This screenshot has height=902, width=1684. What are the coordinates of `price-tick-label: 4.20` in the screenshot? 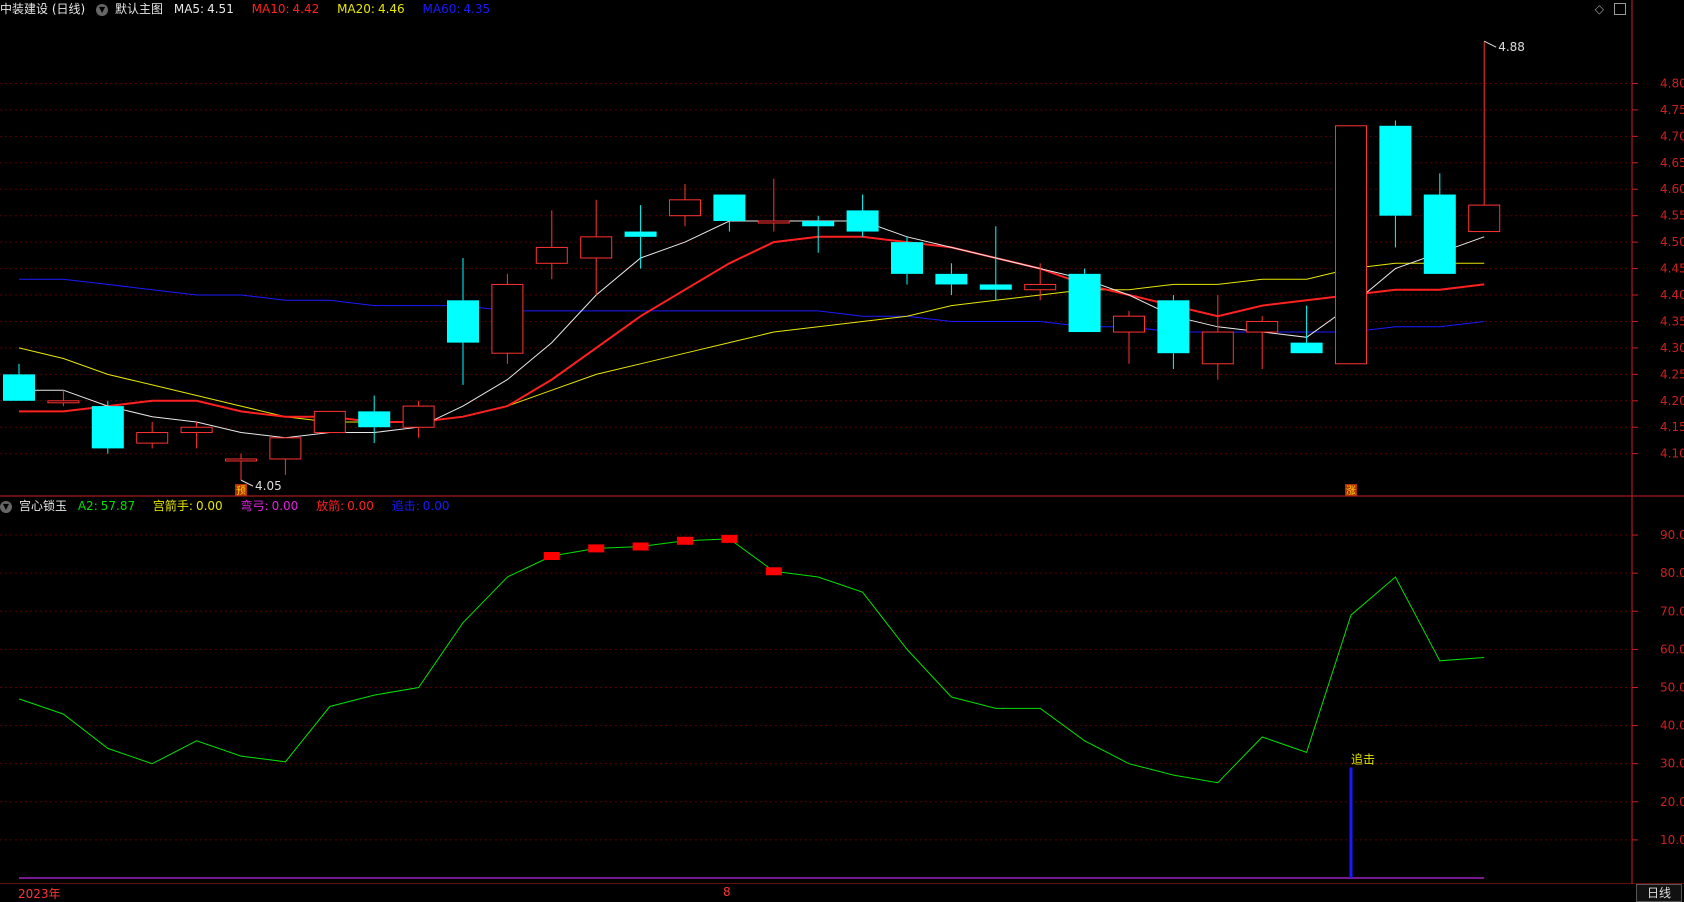 It's located at (1672, 401).